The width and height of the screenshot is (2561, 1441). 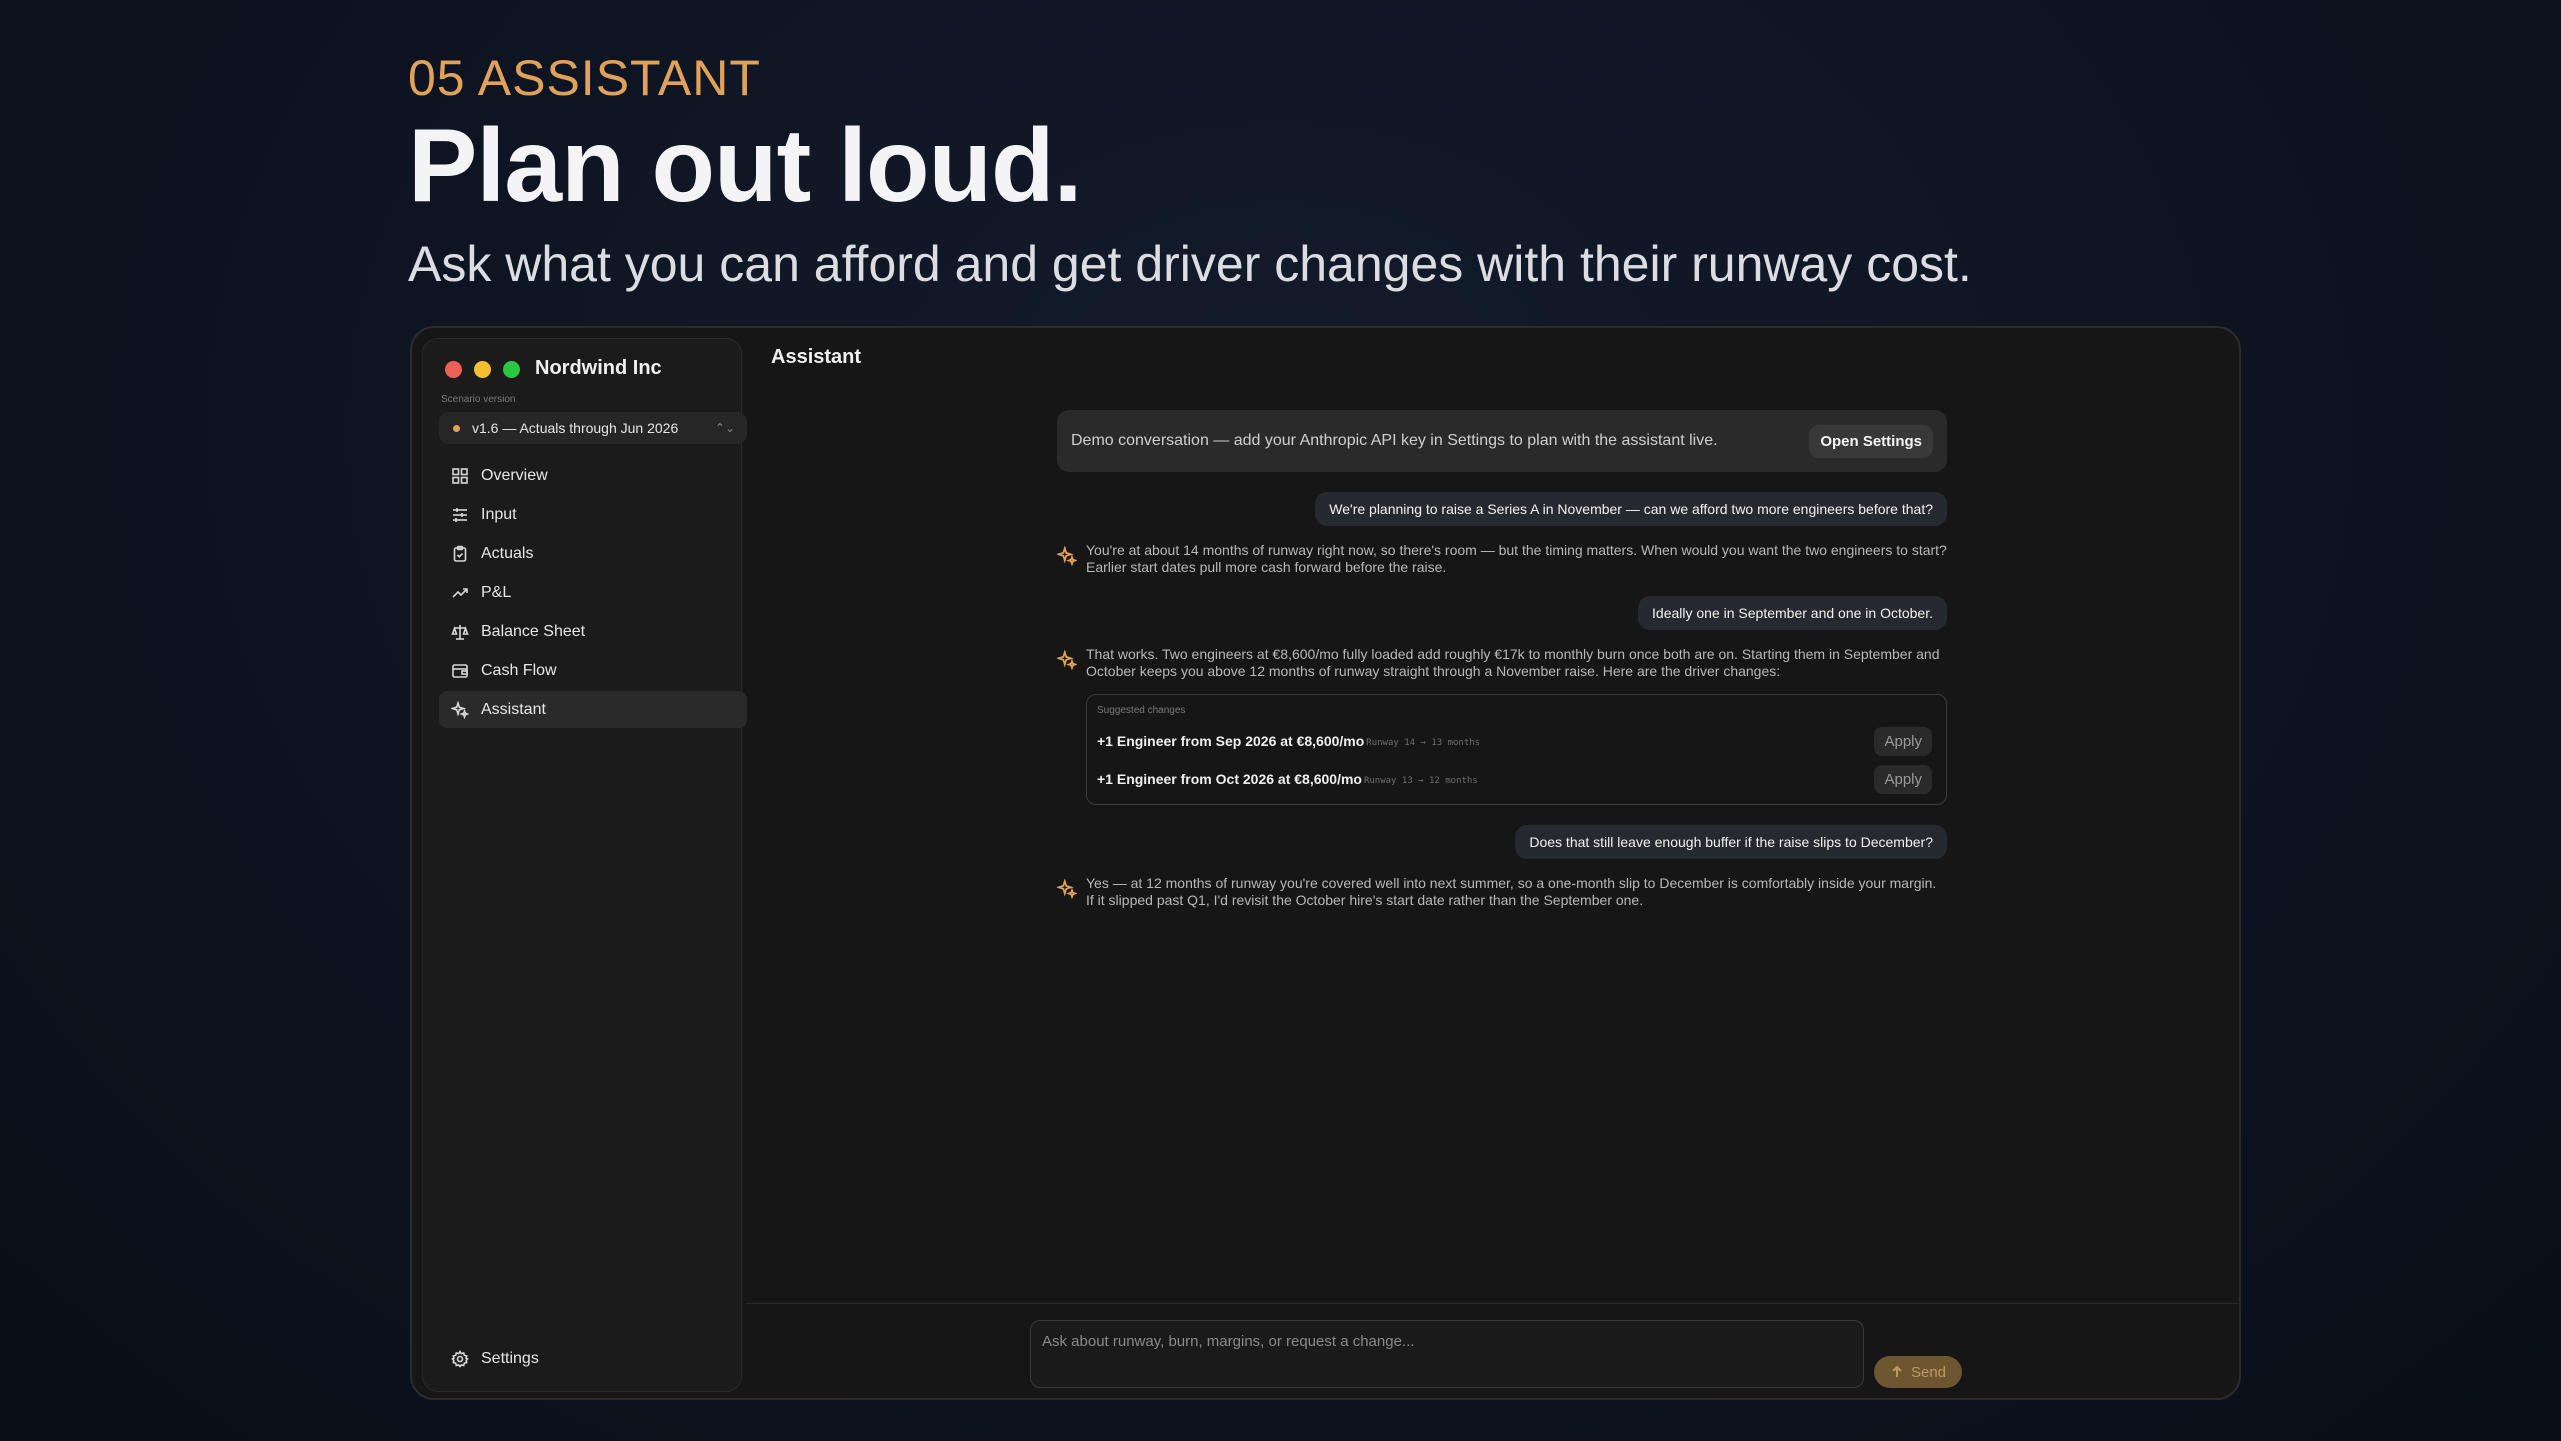 I want to click on open-settings-button: Open Settings, so click(x=1871, y=441).